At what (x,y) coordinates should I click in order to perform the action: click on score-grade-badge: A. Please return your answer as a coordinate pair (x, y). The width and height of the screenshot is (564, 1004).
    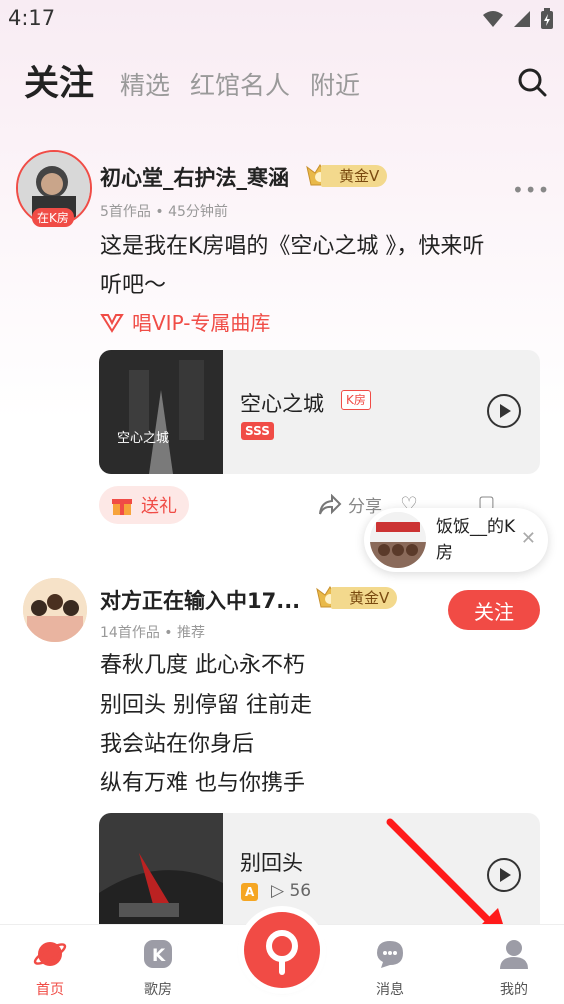
    Looking at the image, I should click on (250, 892).